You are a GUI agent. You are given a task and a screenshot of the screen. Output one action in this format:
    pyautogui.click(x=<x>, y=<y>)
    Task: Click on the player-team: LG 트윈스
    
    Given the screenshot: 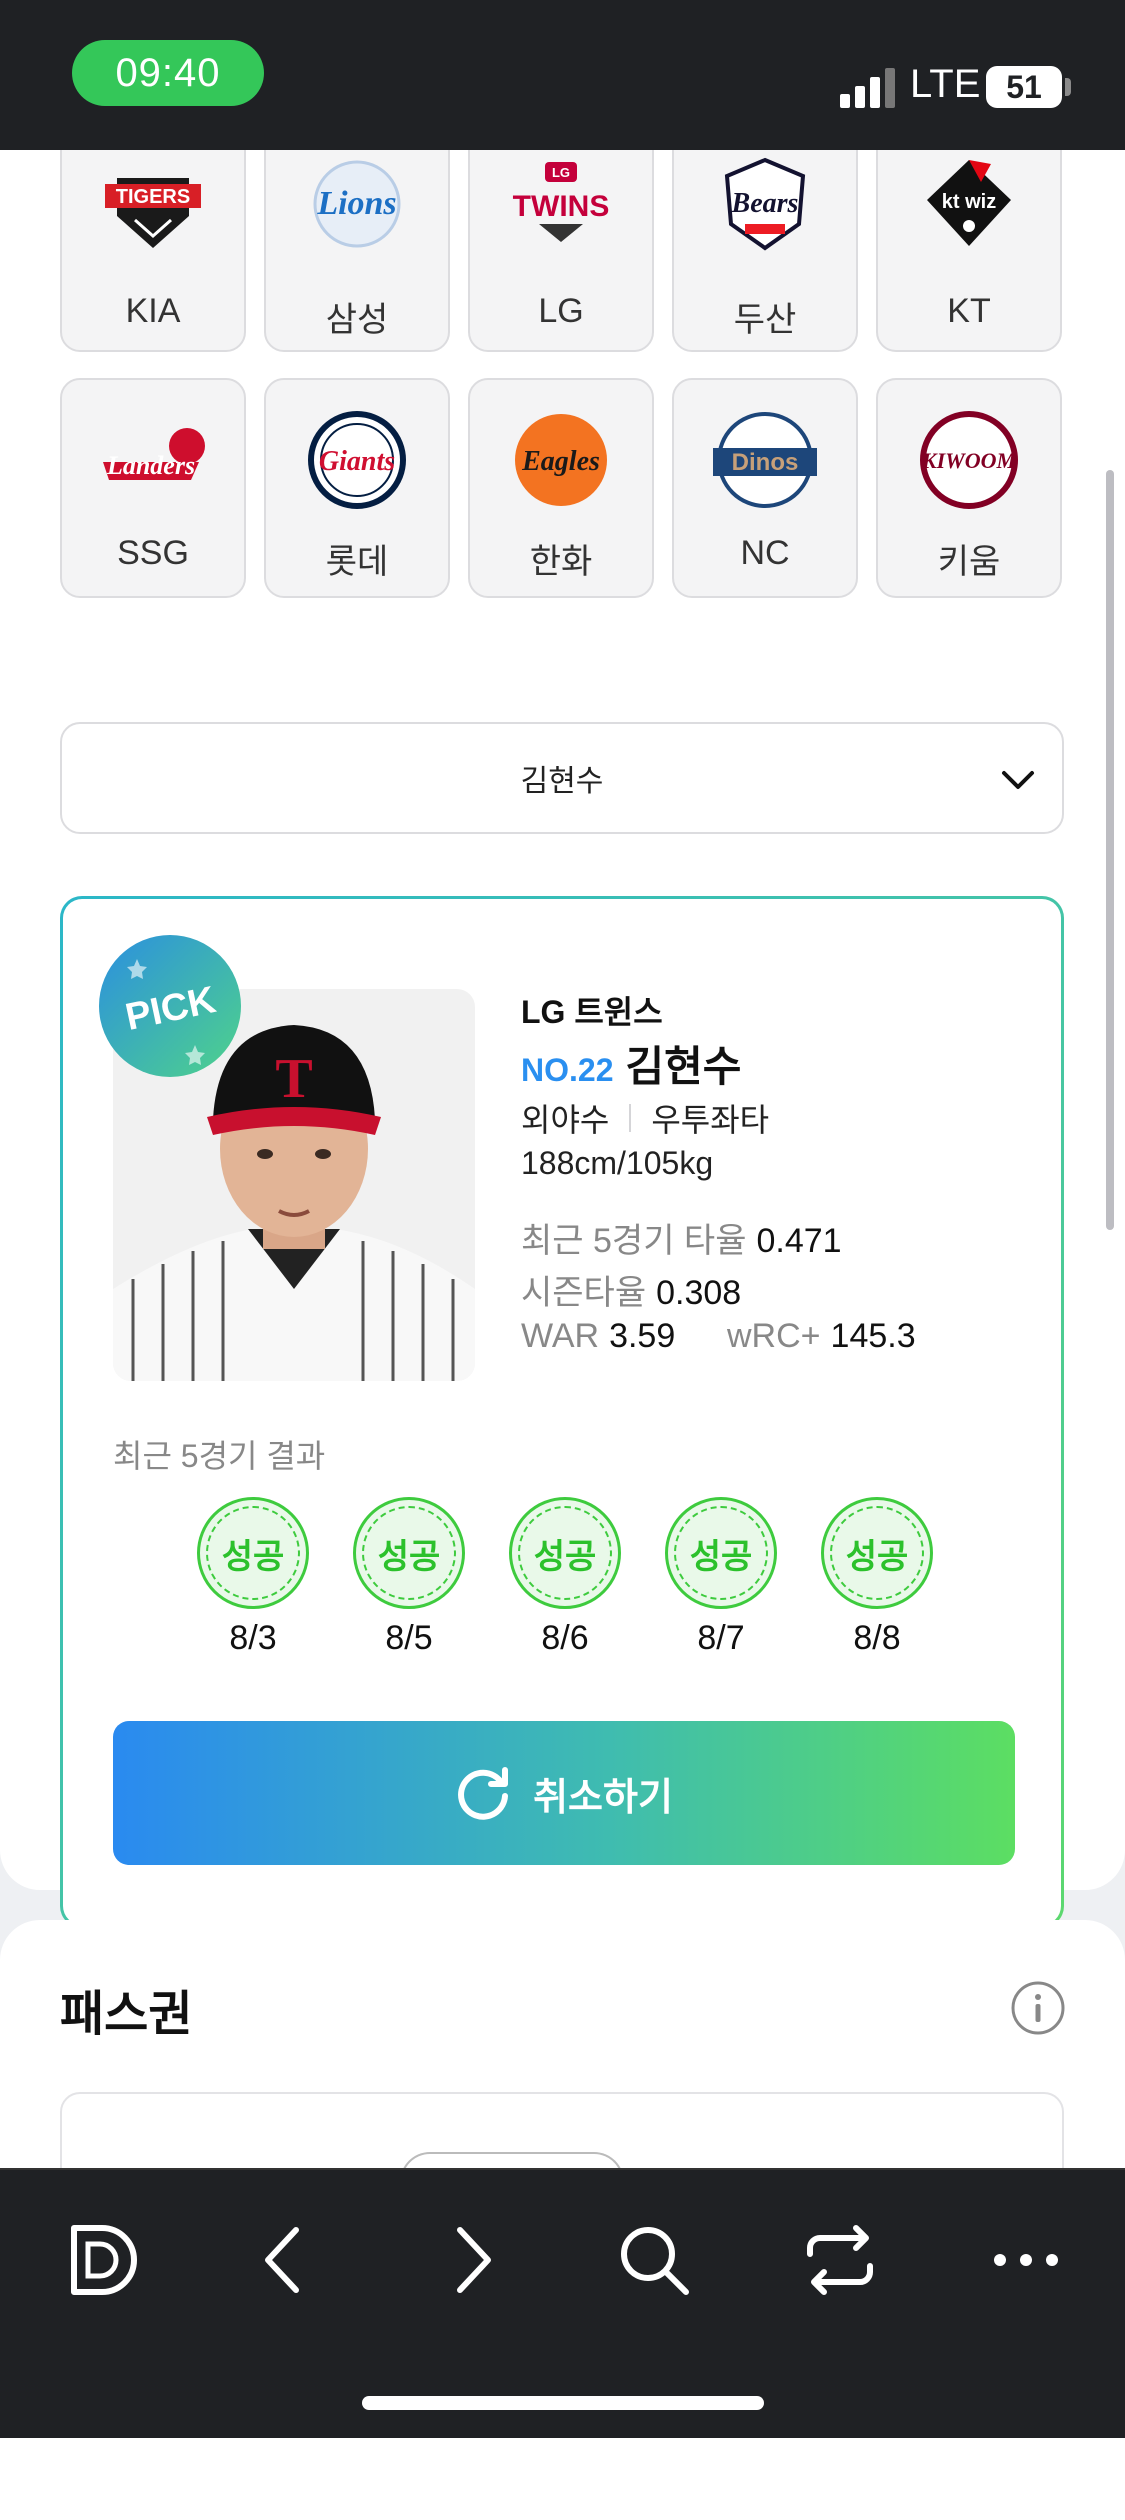 What is the action you would take?
    pyautogui.click(x=592, y=1012)
    